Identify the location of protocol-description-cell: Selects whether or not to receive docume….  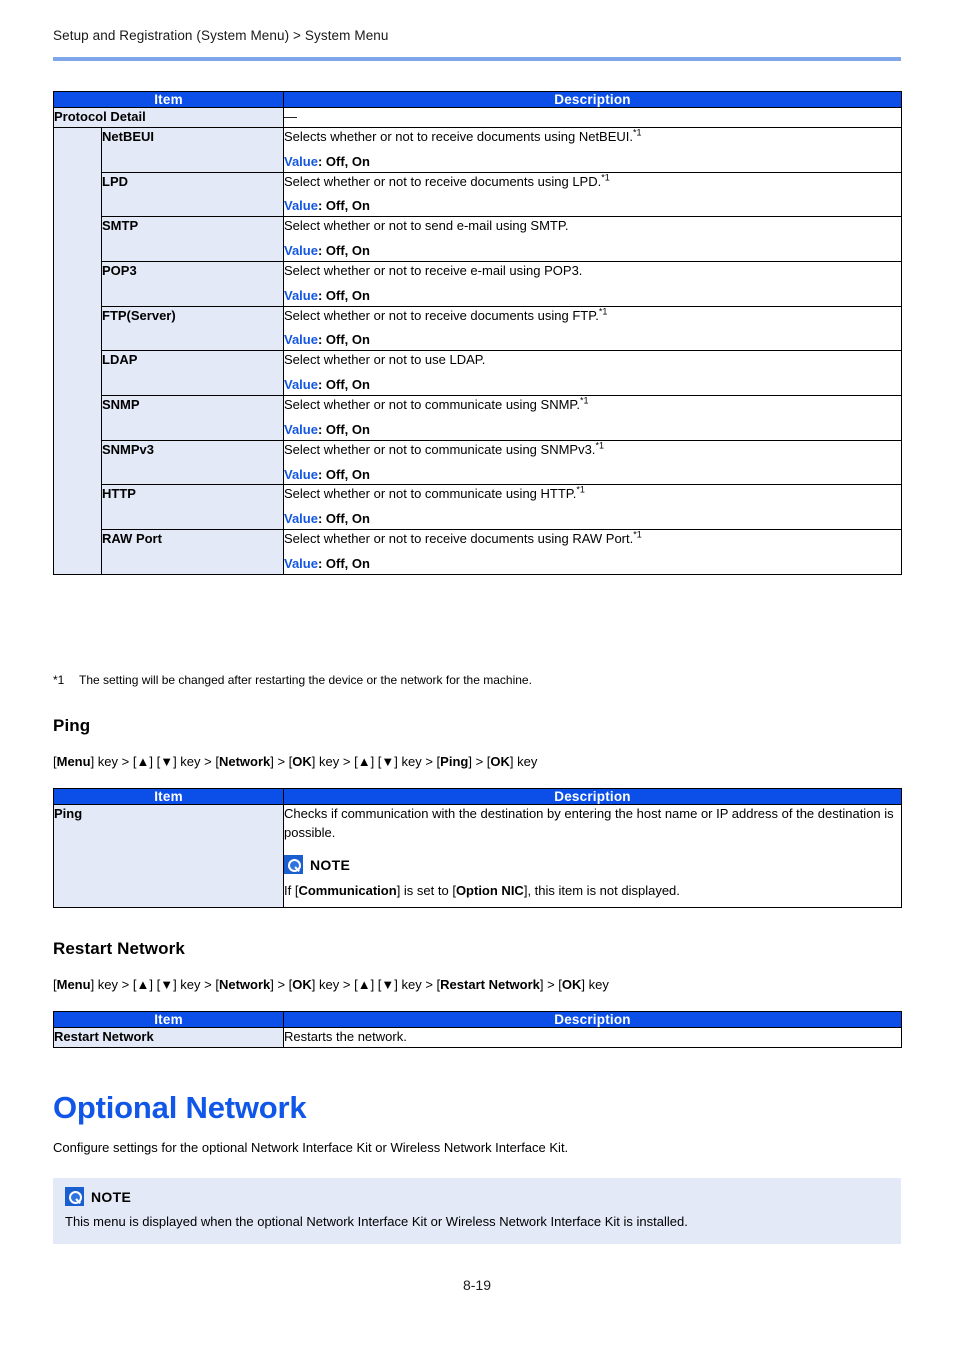
(592, 149).